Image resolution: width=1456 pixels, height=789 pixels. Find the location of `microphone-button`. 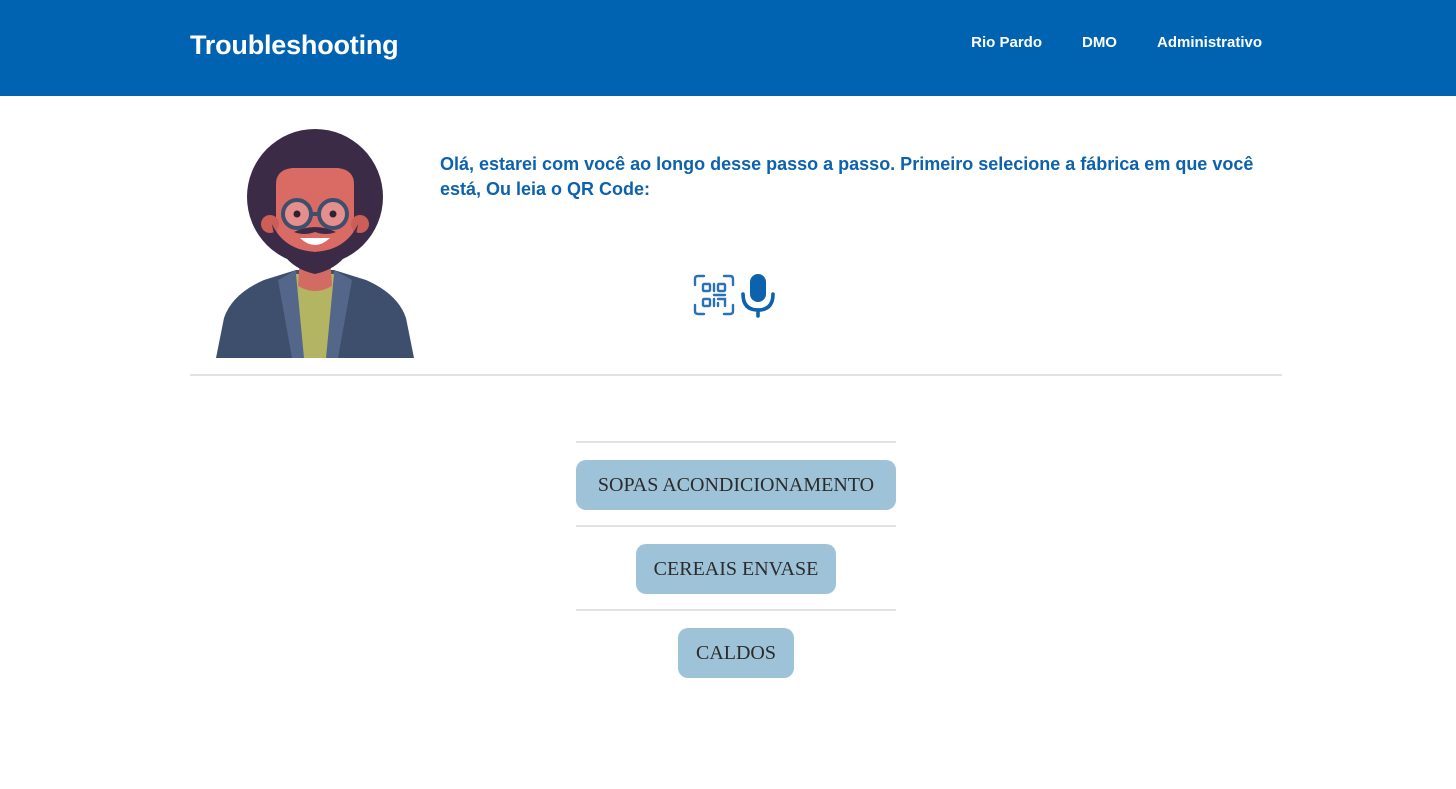

microphone-button is located at coordinates (758, 295).